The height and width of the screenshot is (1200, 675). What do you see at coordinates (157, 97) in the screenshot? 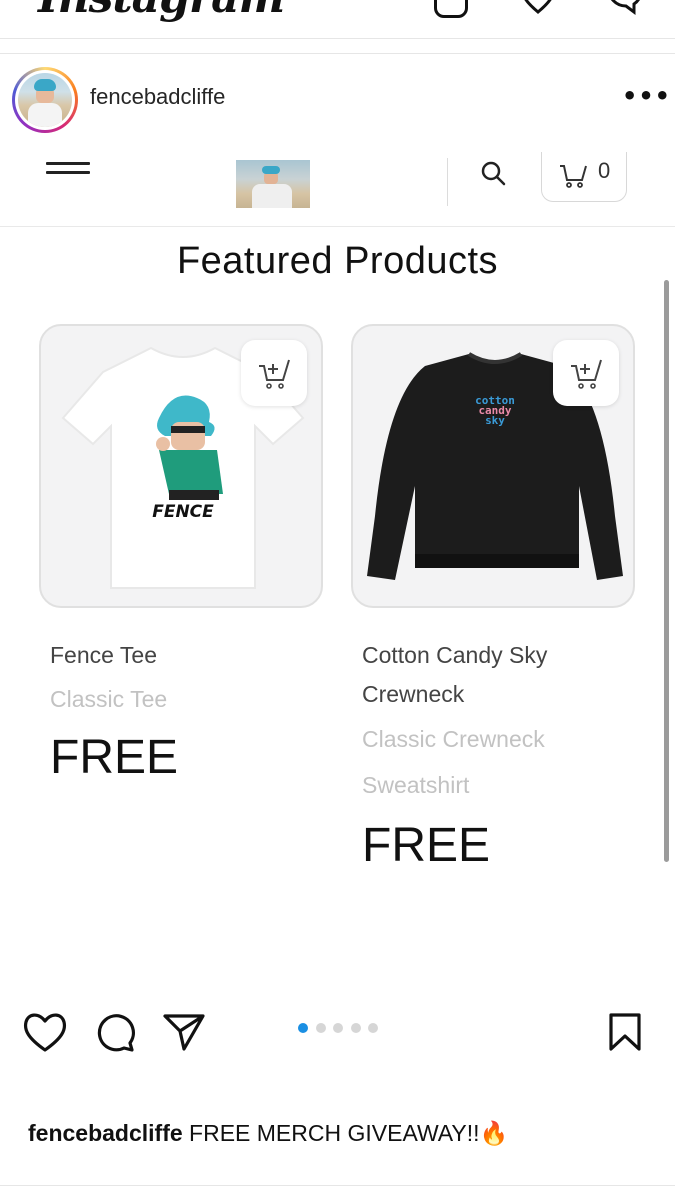
I see `post-username: fencebadcliffe` at bounding box center [157, 97].